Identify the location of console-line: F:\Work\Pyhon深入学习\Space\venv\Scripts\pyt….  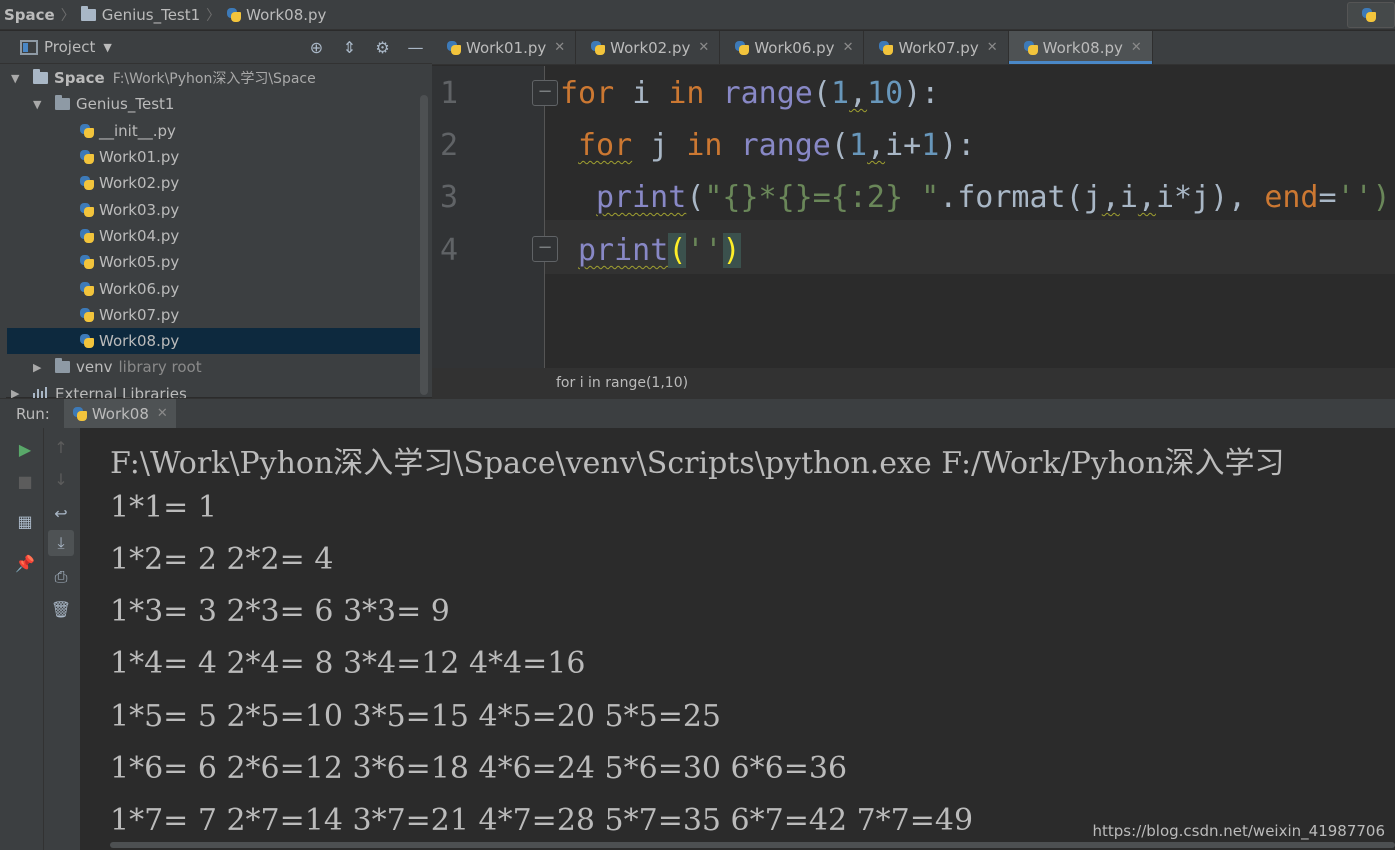
(697, 463).